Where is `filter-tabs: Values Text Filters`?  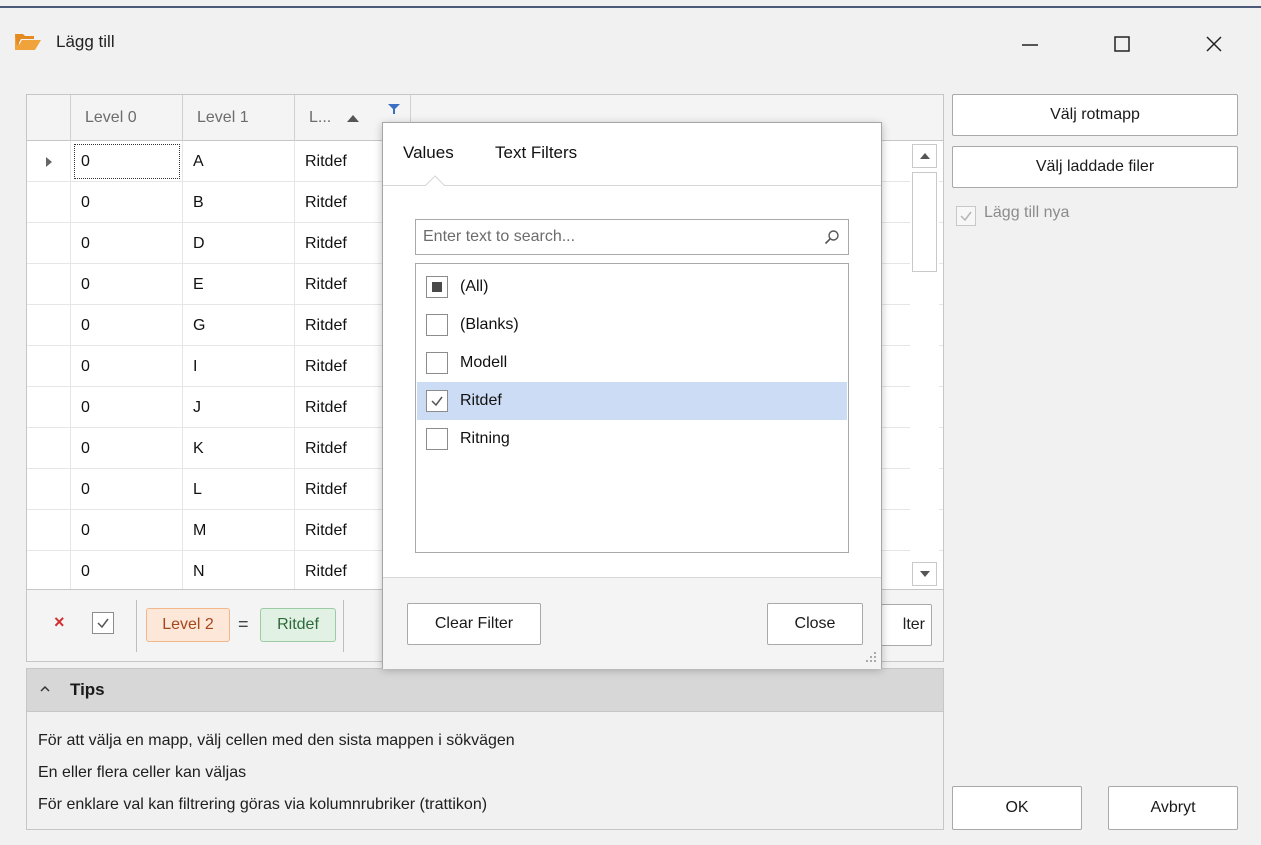
filter-tabs: Values Text Filters is located at coordinates (632, 155).